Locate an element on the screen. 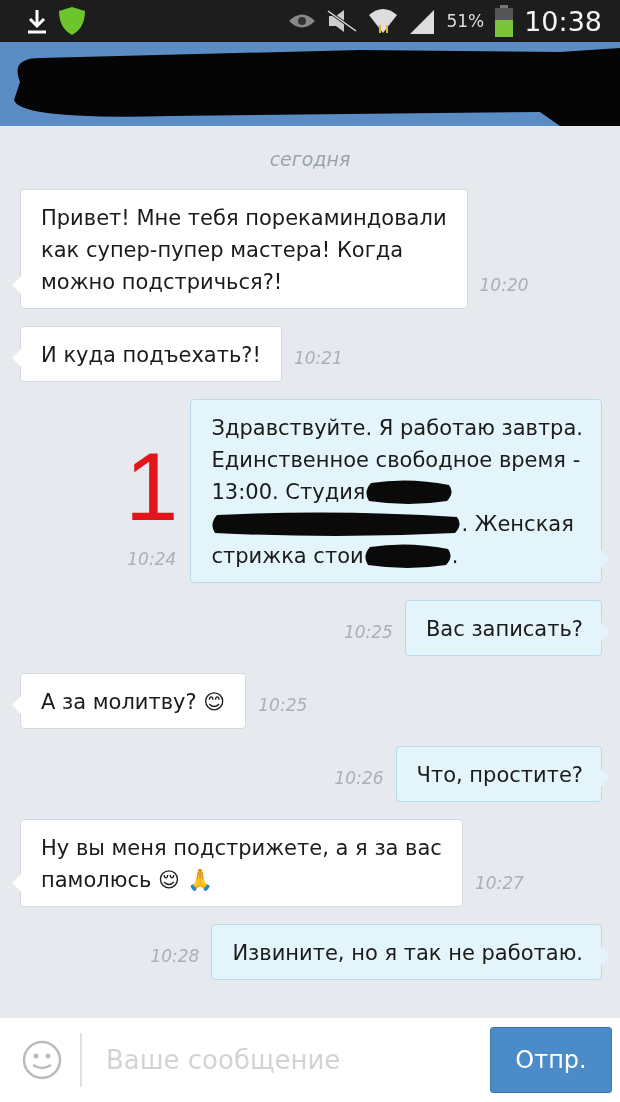 The width and height of the screenshot is (620, 1102). message-text: Здравствуйте. Я работаю завтра. is located at coordinates (397, 428).